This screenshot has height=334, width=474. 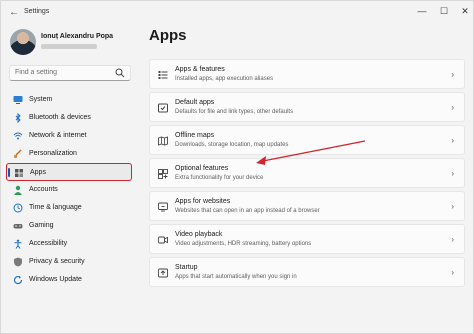 I want to click on sidebar-item-accounts: Accounts, so click(x=69, y=190).